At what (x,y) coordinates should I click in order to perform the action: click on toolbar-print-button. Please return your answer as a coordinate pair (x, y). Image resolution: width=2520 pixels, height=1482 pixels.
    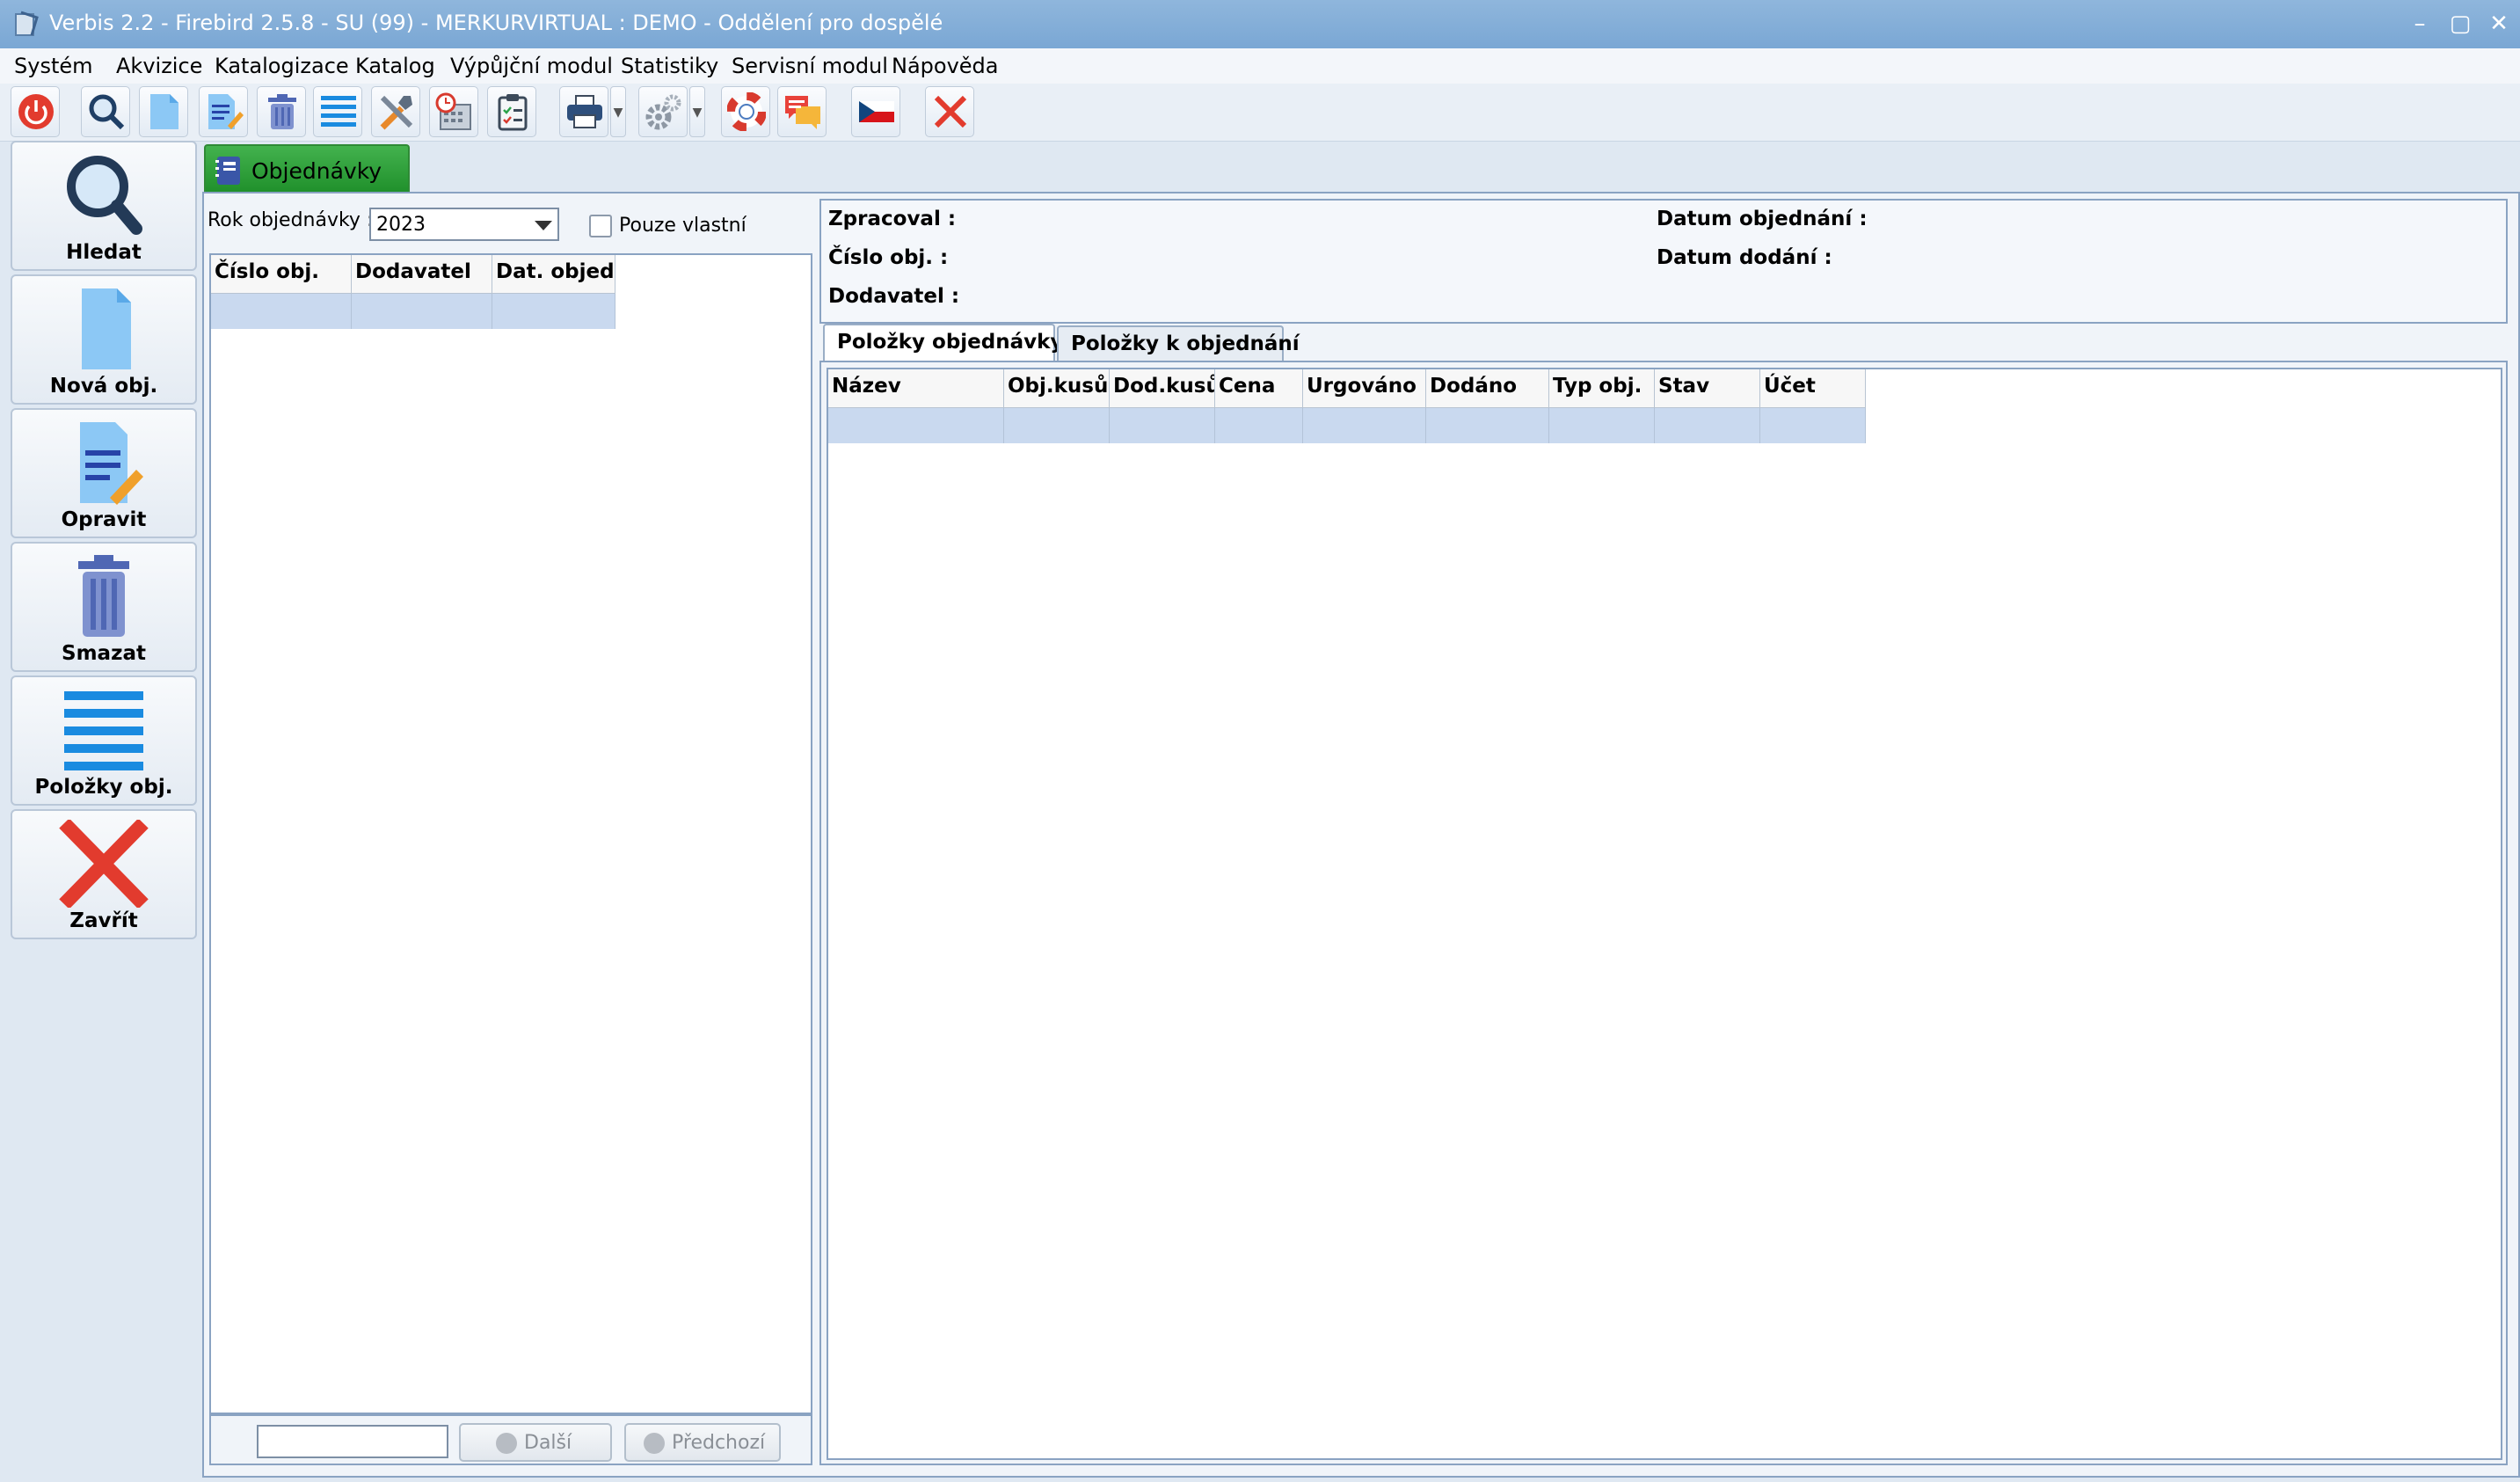
    Looking at the image, I should click on (583, 111).